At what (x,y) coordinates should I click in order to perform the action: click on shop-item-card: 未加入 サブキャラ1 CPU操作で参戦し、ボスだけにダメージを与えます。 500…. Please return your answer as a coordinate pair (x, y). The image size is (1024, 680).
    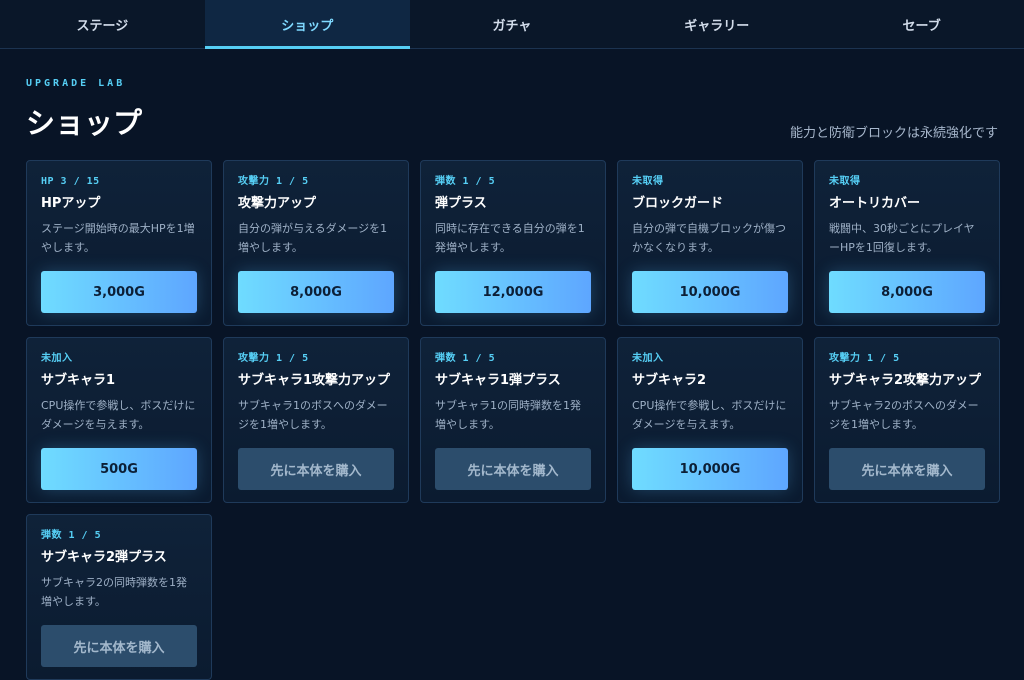
    Looking at the image, I should click on (119, 420).